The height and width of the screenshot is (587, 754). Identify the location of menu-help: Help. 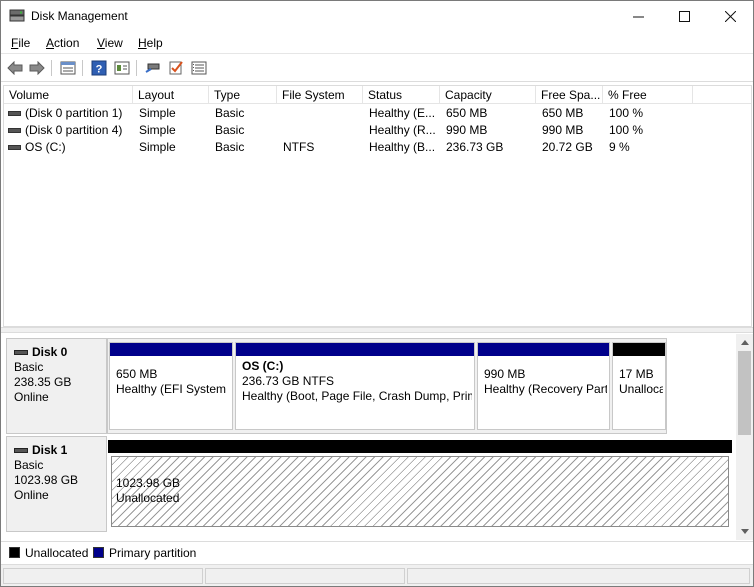
(150, 43).